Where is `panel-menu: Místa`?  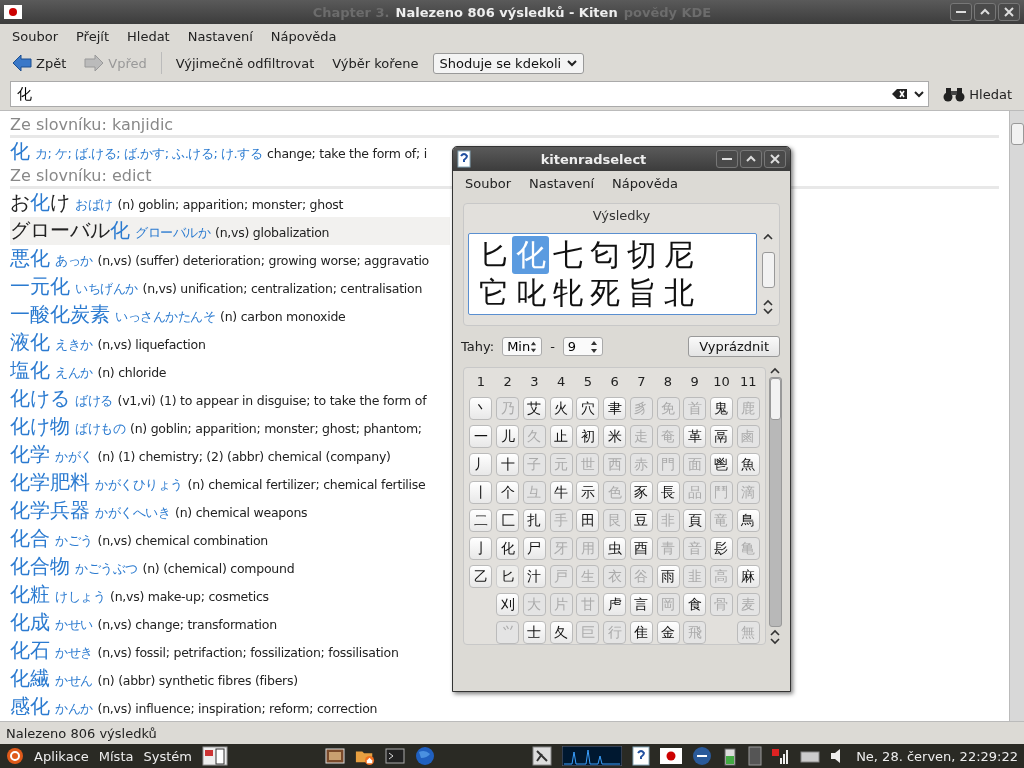 panel-menu: Místa is located at coordinates (116, 756).